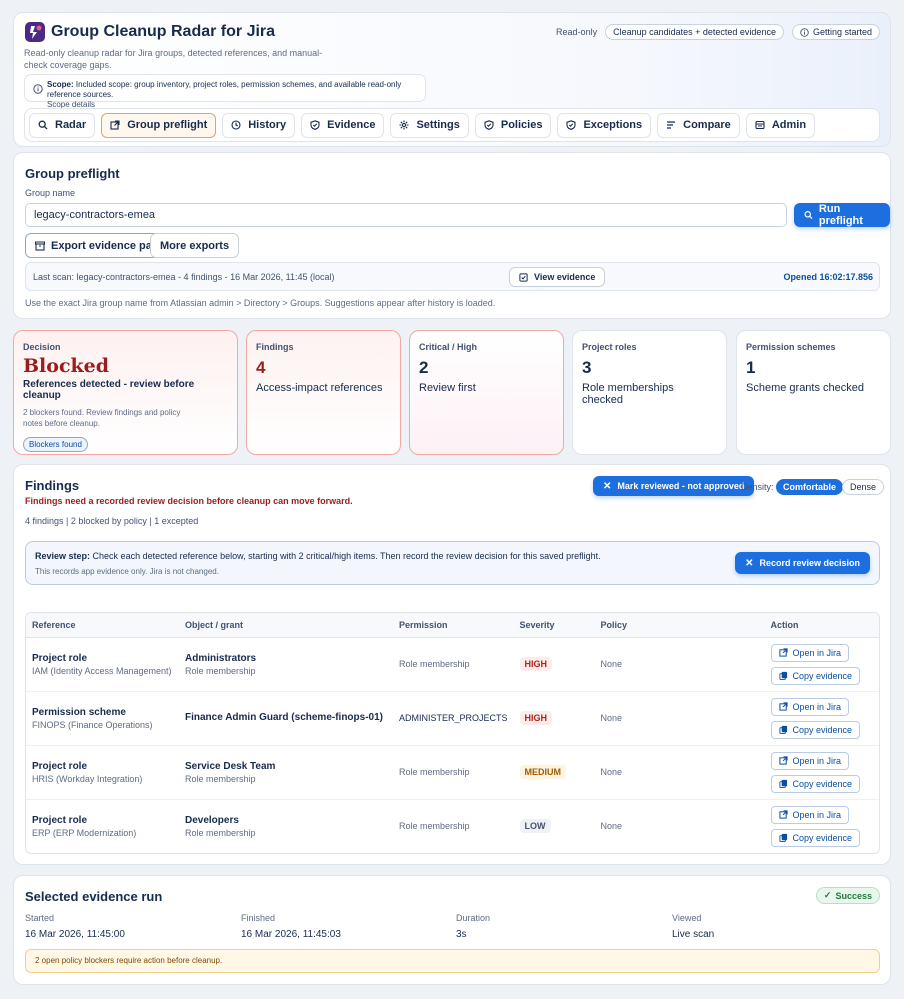  I want to click on roles-stat-label: Project roles, so click(609, 347).